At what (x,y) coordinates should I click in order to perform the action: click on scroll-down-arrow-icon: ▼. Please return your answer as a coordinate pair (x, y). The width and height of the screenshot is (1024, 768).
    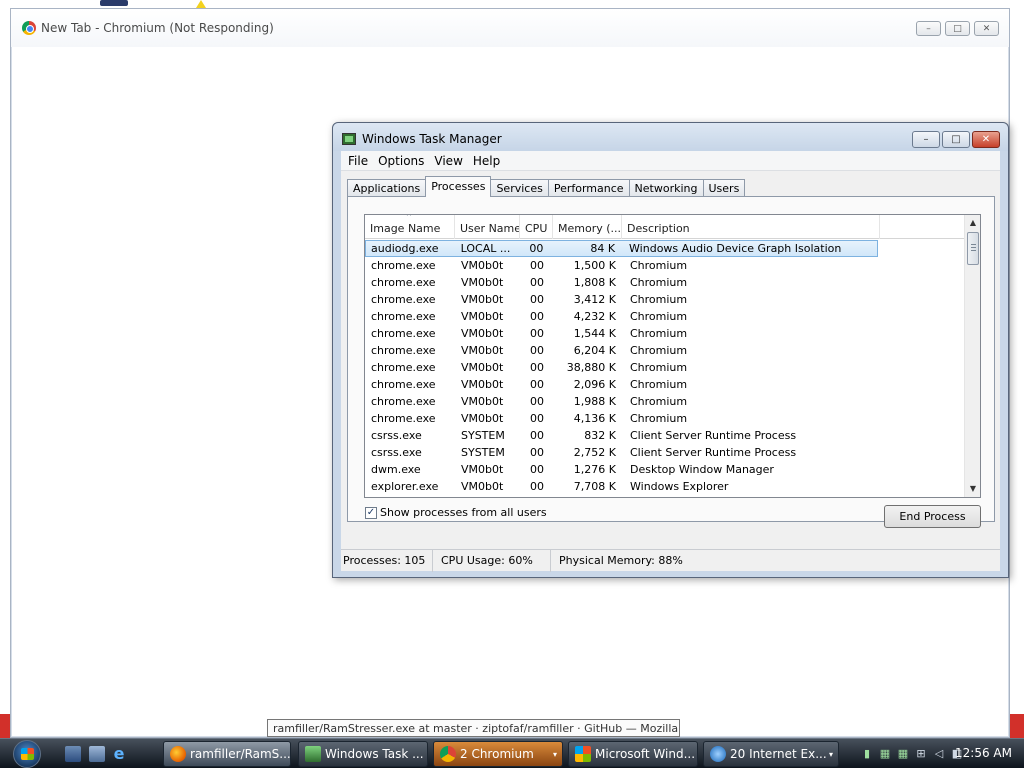
    Looking at the image, I should click on (972, 489).